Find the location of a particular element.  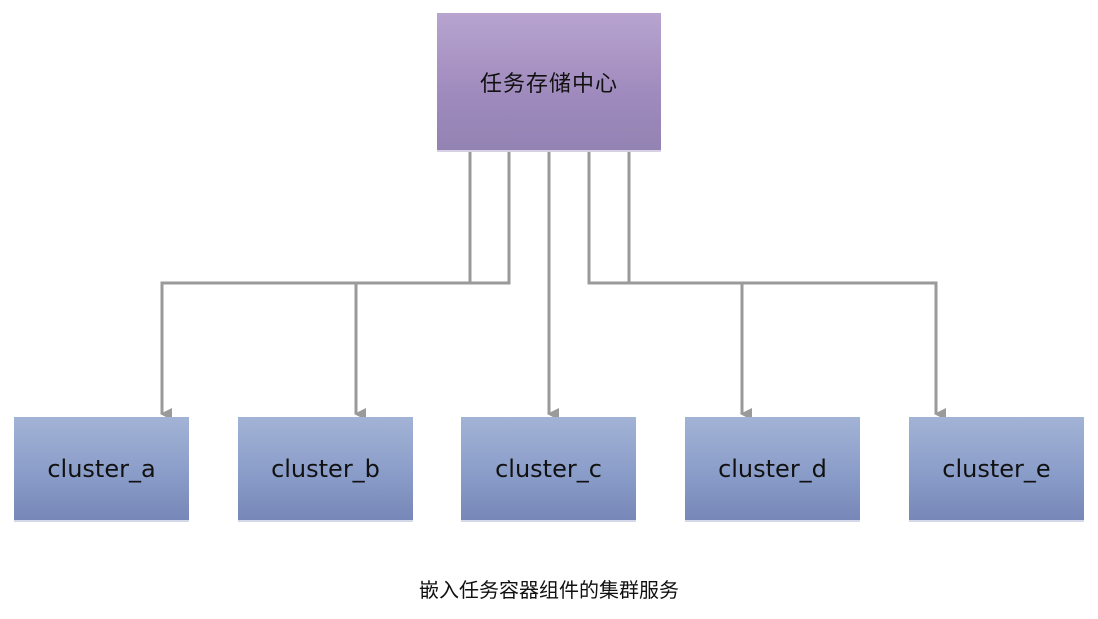

cluster-a-node: cluster_a is located at coordinates (101, 469).